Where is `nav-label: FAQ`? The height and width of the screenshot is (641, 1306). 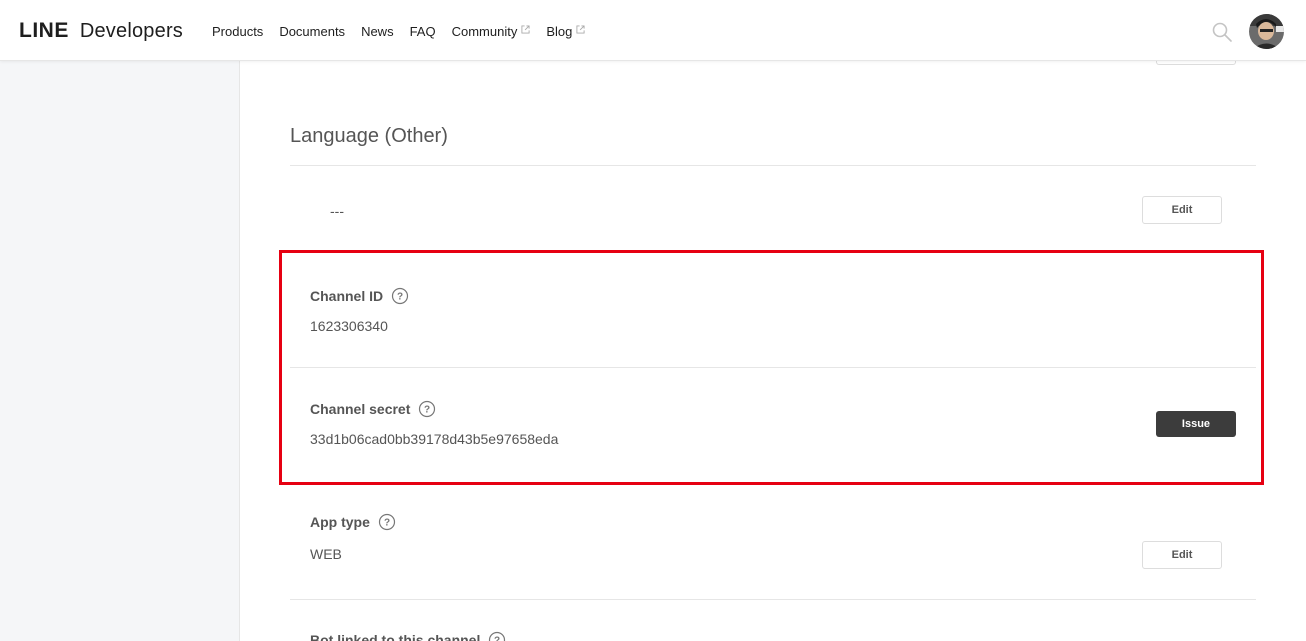 nav-label: FAQ is located at coordinates (422, 31).